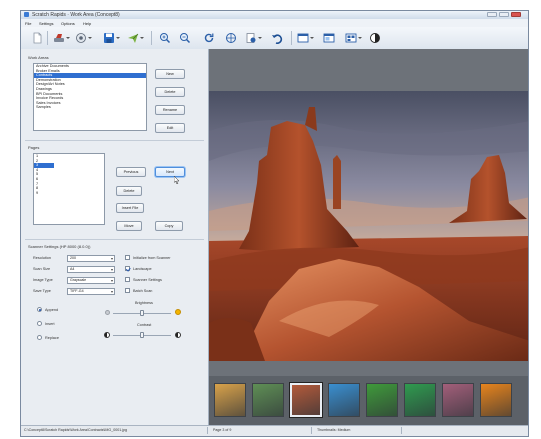  I want to click on contrast-slider-thumb, so click(142, 335).